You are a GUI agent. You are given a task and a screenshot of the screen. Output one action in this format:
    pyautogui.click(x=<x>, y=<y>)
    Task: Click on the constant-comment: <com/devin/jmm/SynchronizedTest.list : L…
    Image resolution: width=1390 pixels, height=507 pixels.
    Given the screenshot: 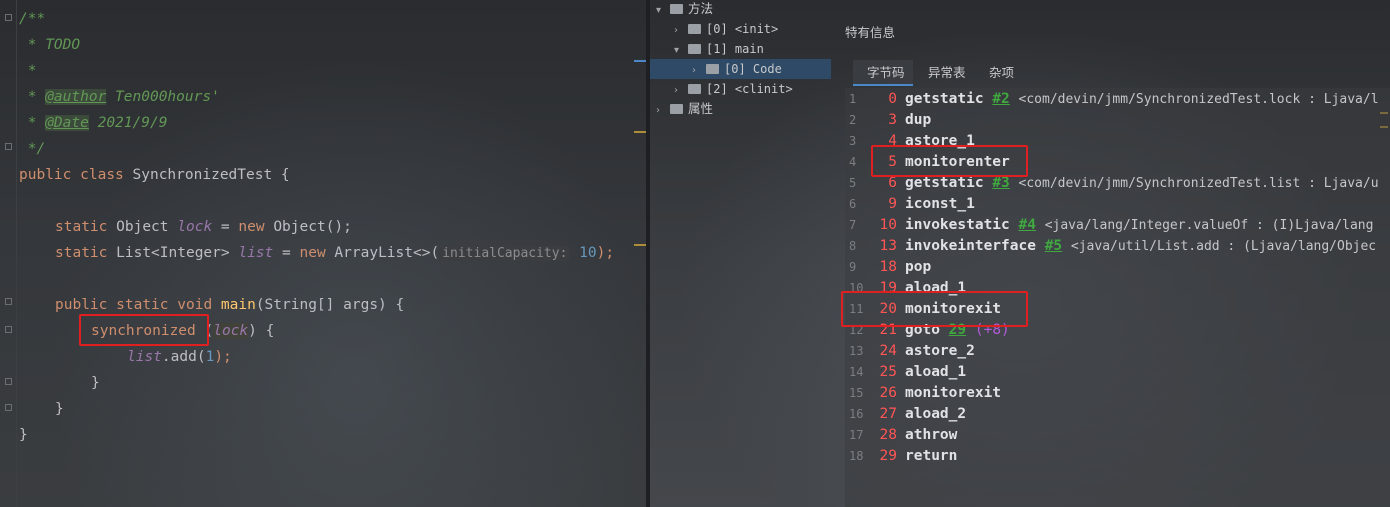 What is the action you would take?
    pyautogui.click(x=1198, y=183)
    